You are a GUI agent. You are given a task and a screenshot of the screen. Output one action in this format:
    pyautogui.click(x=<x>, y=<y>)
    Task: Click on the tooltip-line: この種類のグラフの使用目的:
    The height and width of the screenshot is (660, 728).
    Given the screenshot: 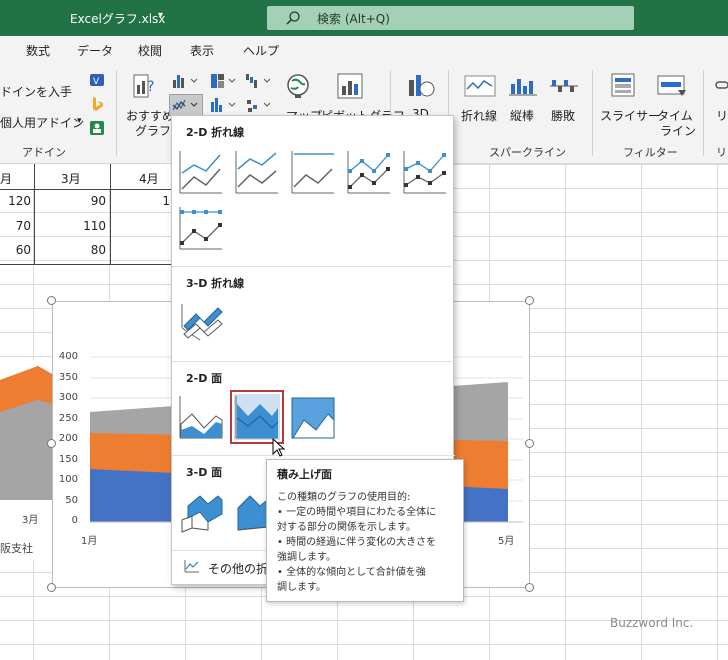 What is the action you would take?
    pyautogui.click(x=344, y=497)
    